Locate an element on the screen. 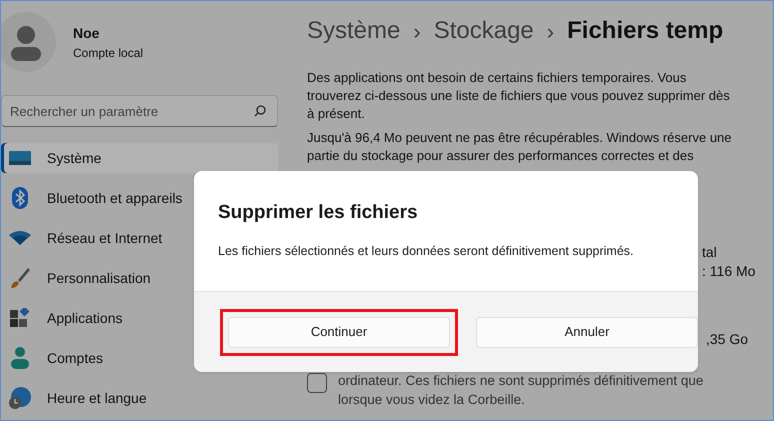  account-name: Noe is located at coordinates (86, 33).